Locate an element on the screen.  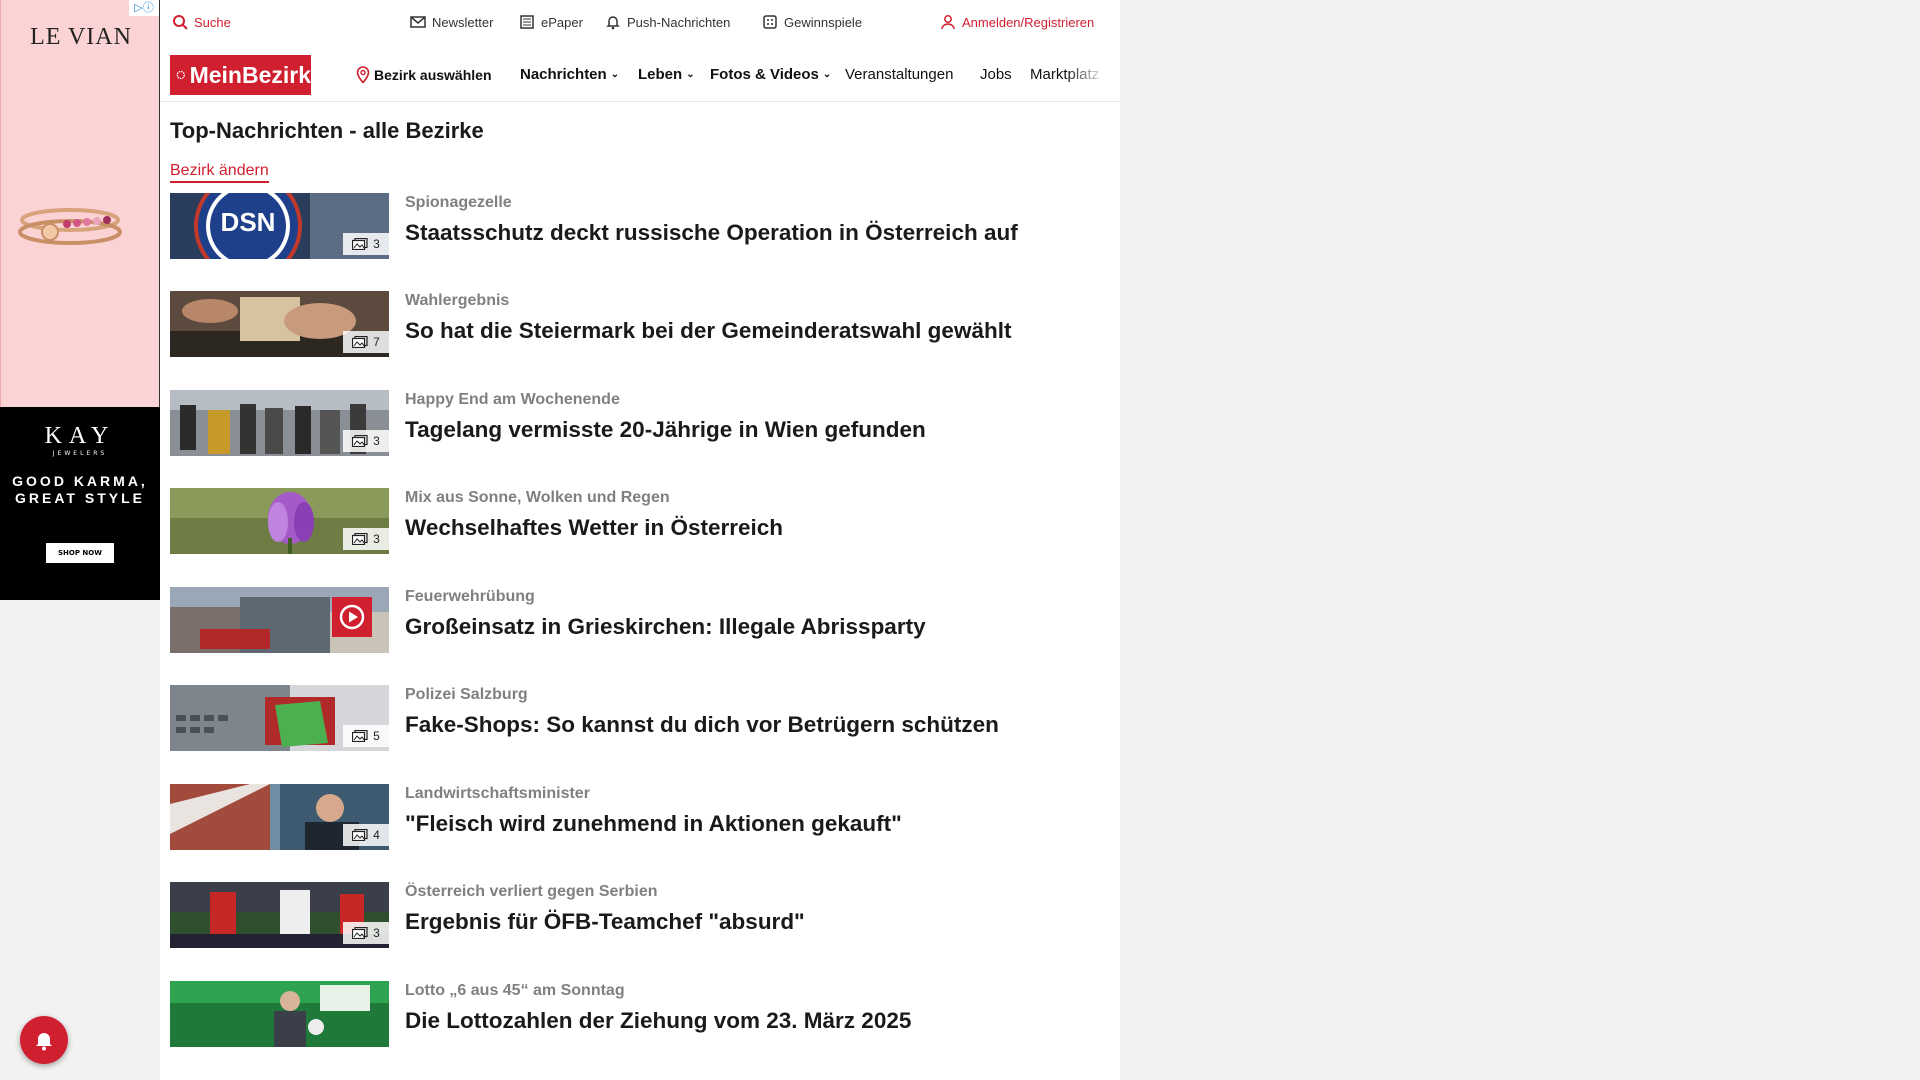
page-title: Top-Nachrichten - alle Bezirke is located at coordinates (327, 130).